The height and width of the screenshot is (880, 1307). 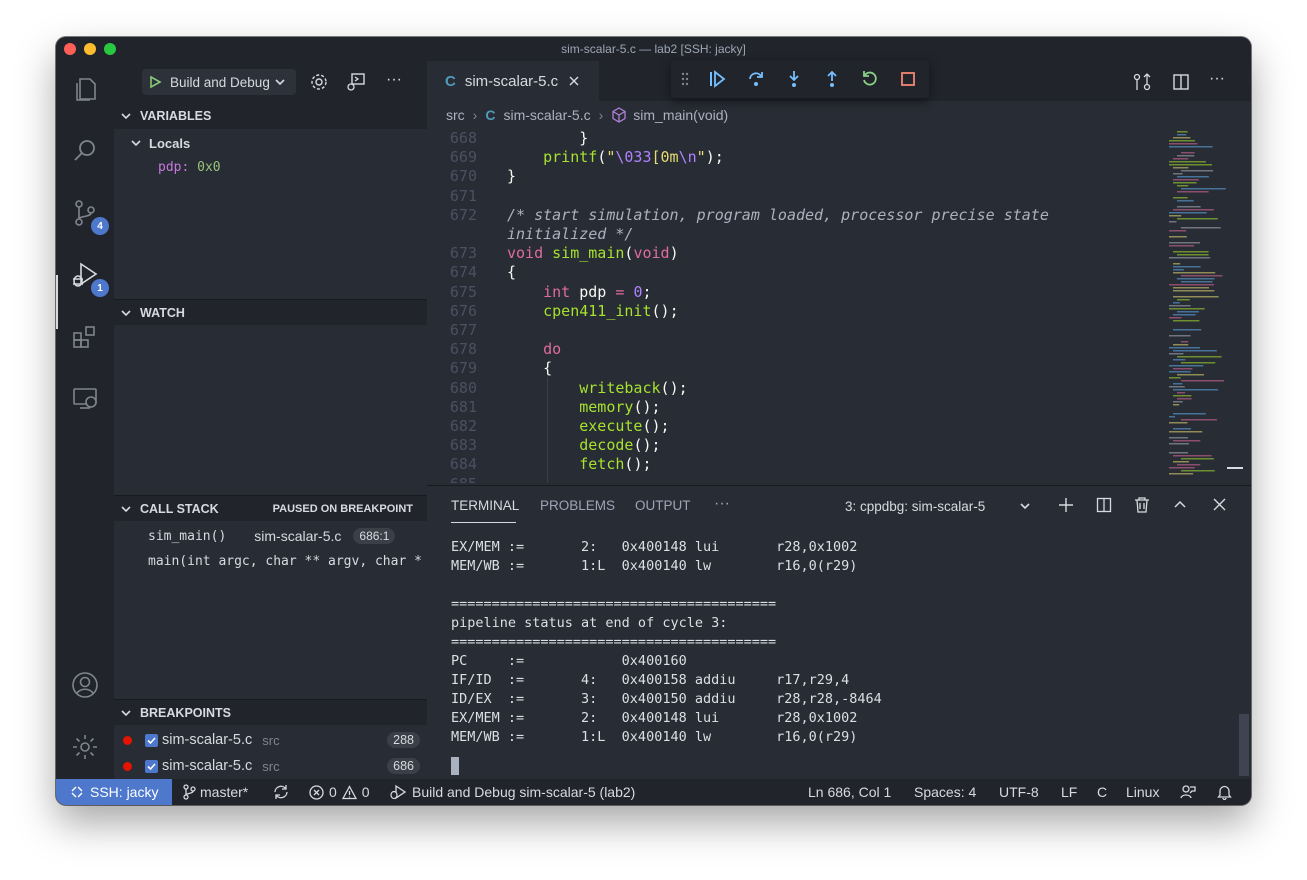 I want to click on source-control-icon: 4, so click(x=87, y=214).